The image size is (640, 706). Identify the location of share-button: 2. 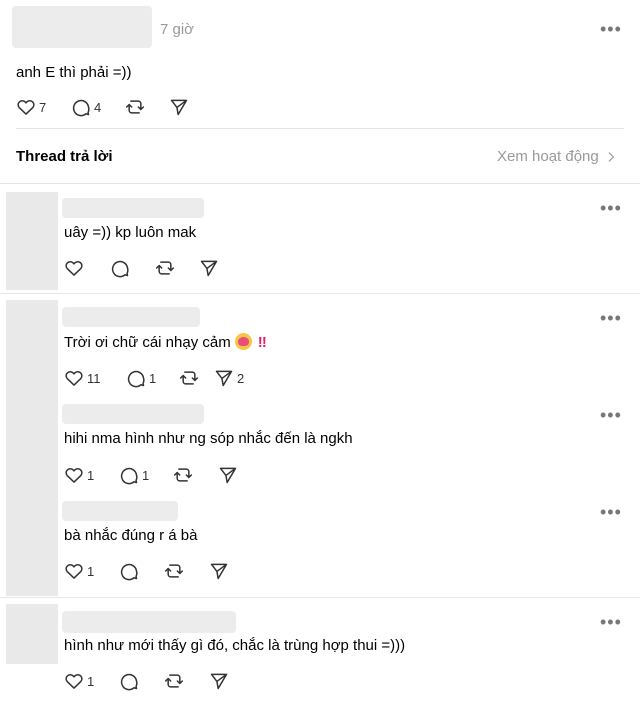
(229, 378).